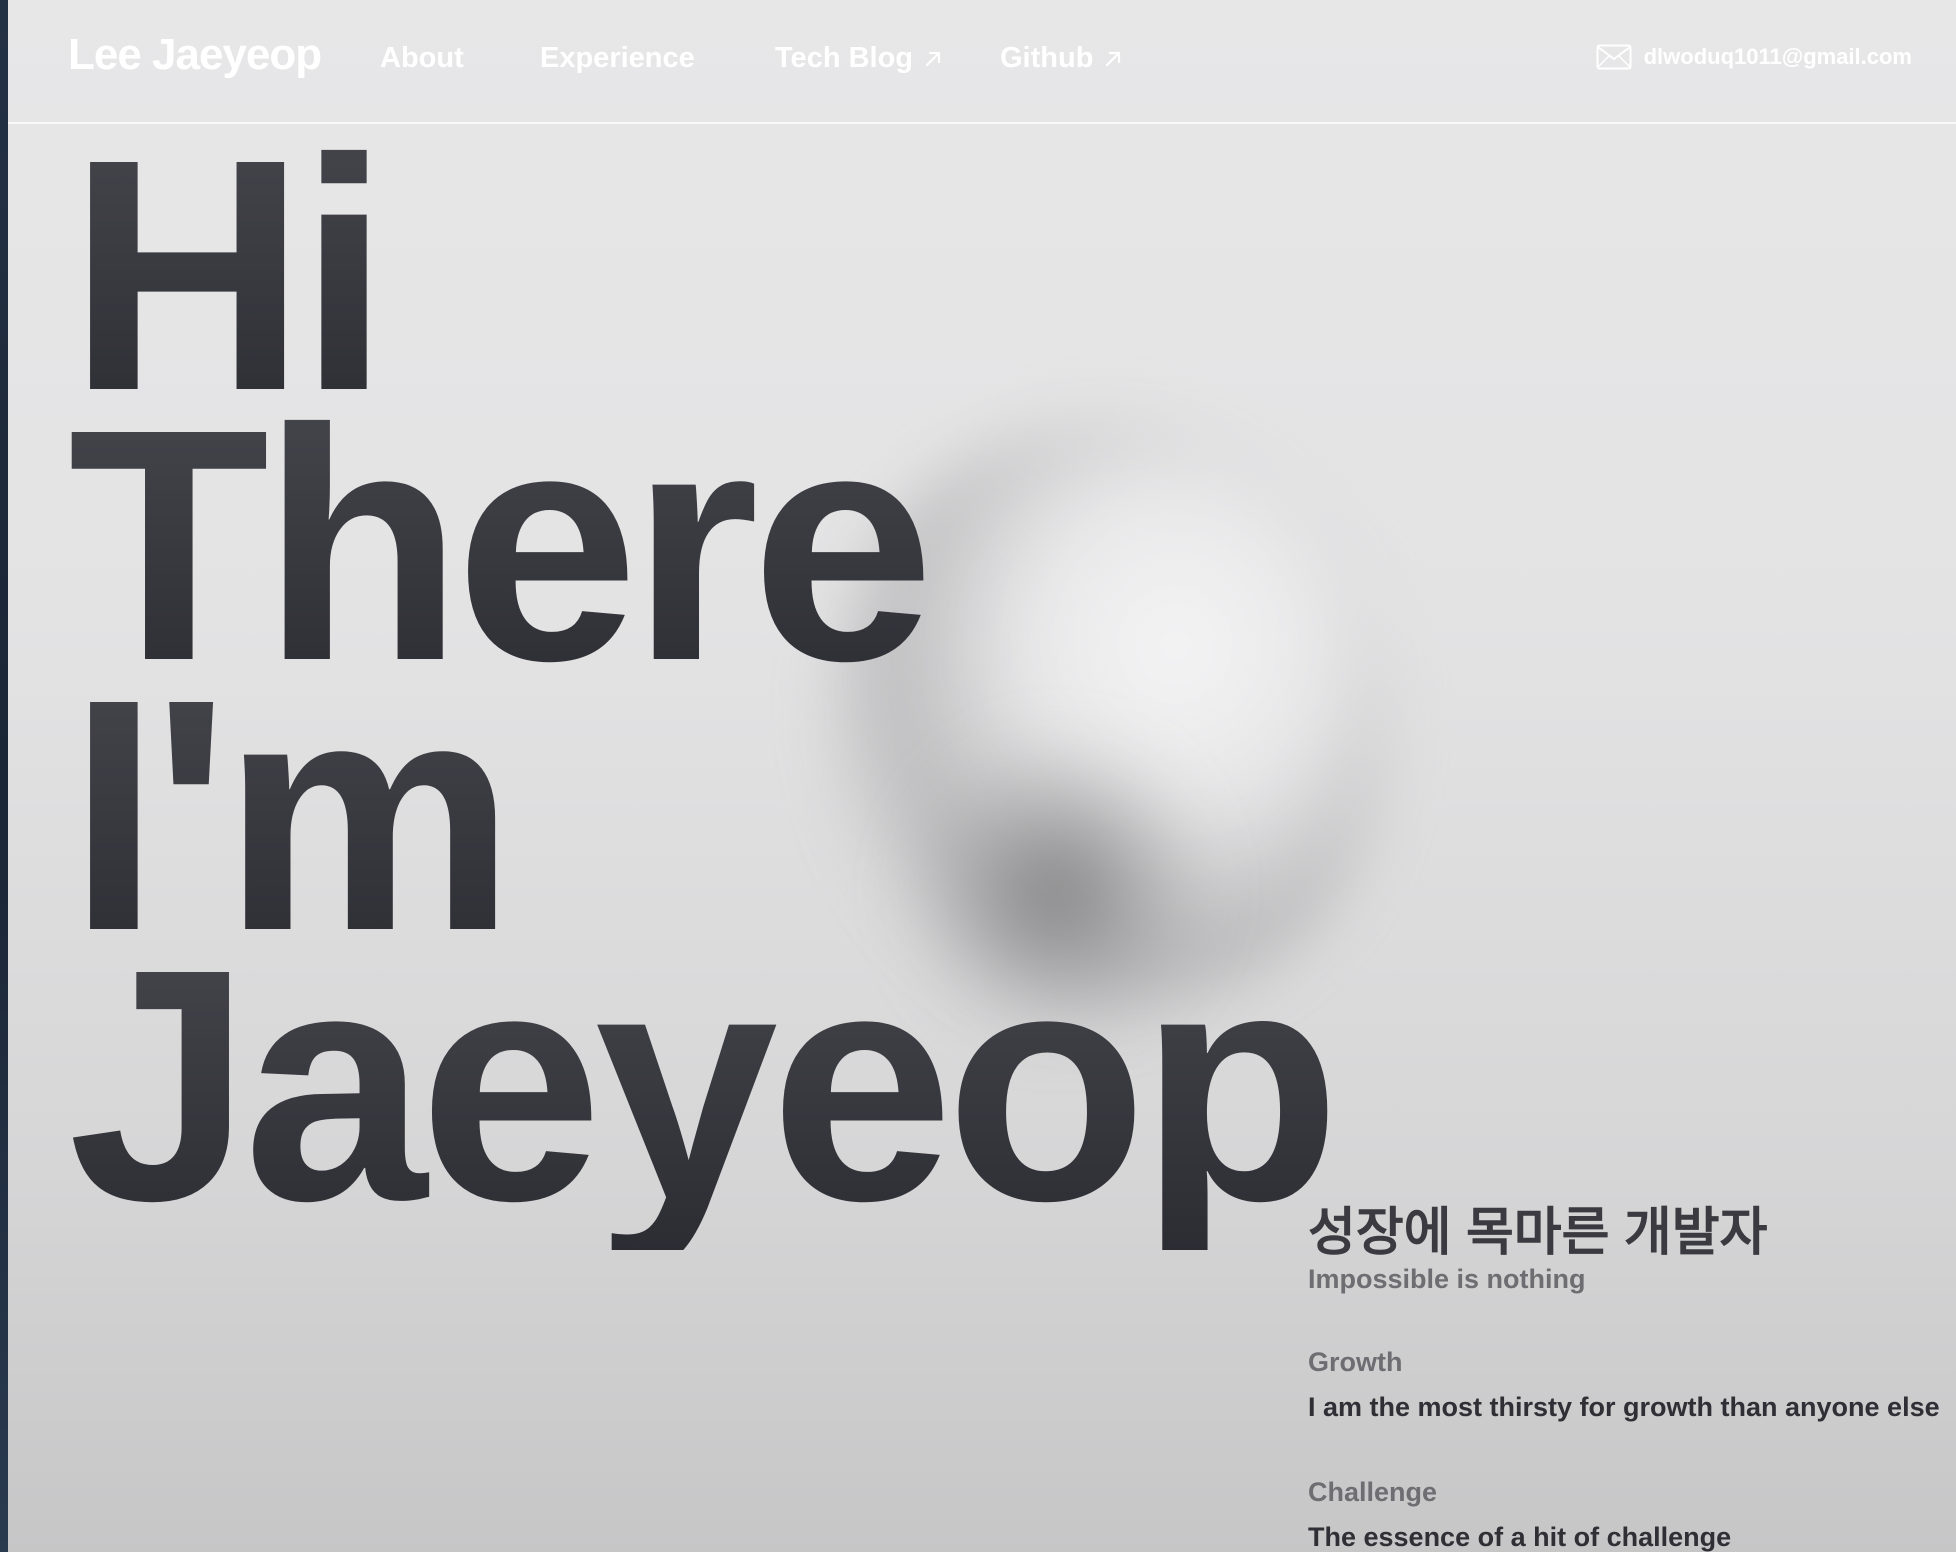  I want to click on nav-link-github: Github, so click(1061, 58).